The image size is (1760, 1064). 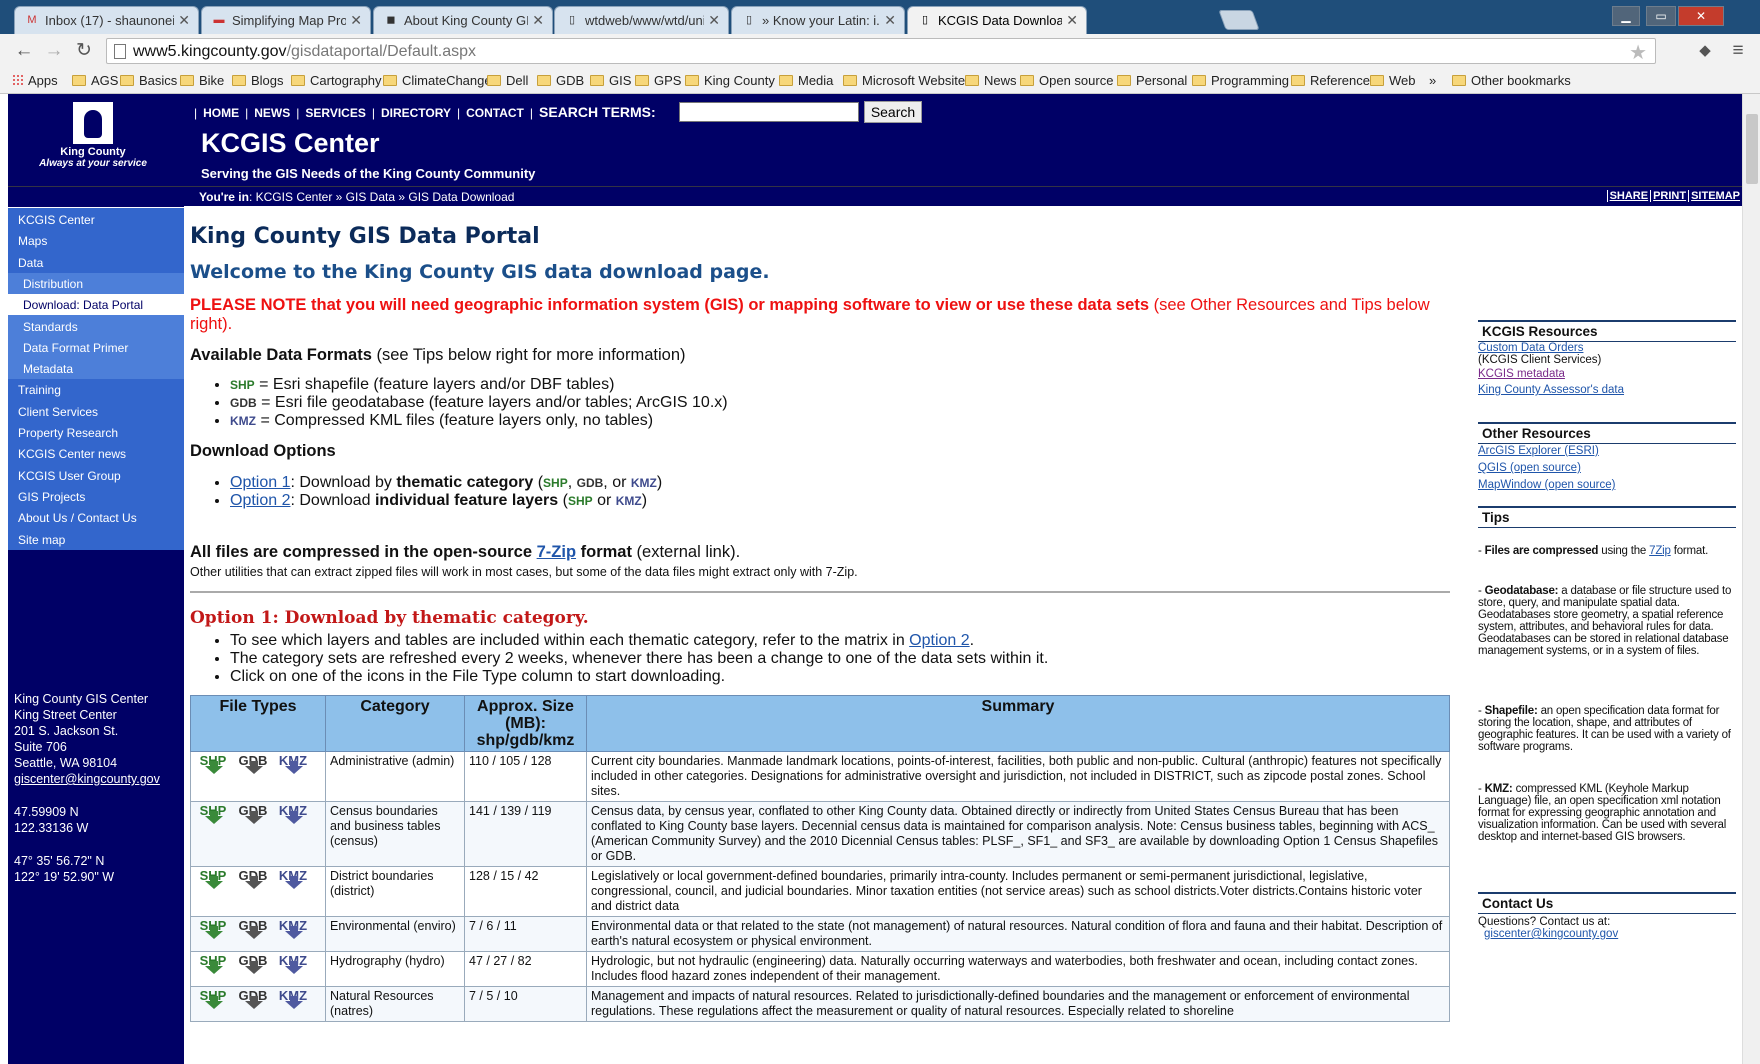 What do you see at coordinates (96, 538) in the screenshot?
I see `sidebar-item-site-map: Site map` at bounding box center [96, 538].